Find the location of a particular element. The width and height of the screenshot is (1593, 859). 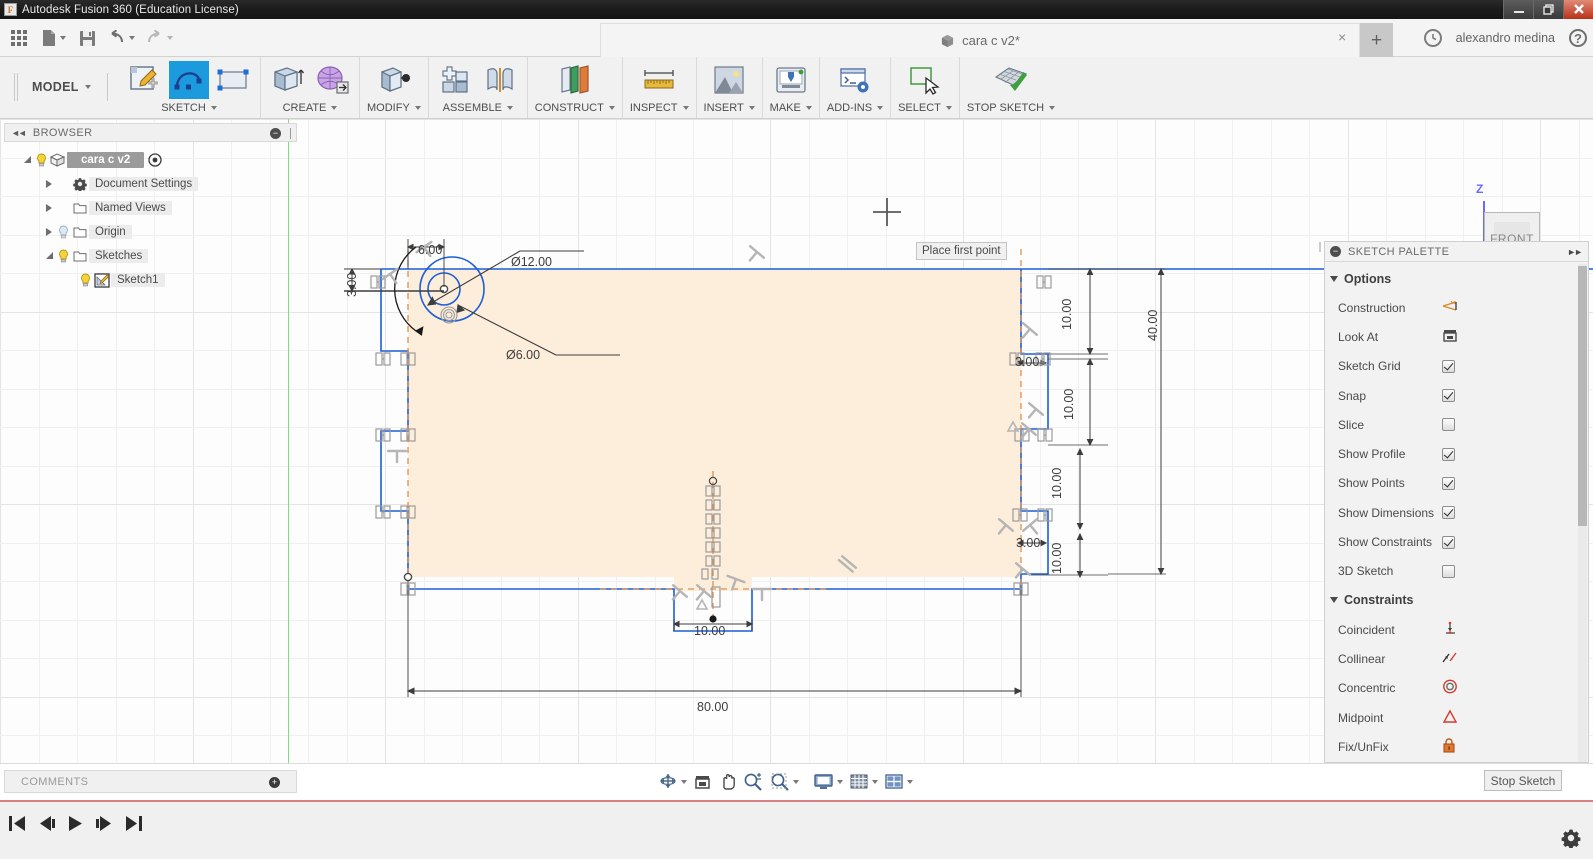

user-name-label: alexandro medina is located at coordinates (1505, 38).